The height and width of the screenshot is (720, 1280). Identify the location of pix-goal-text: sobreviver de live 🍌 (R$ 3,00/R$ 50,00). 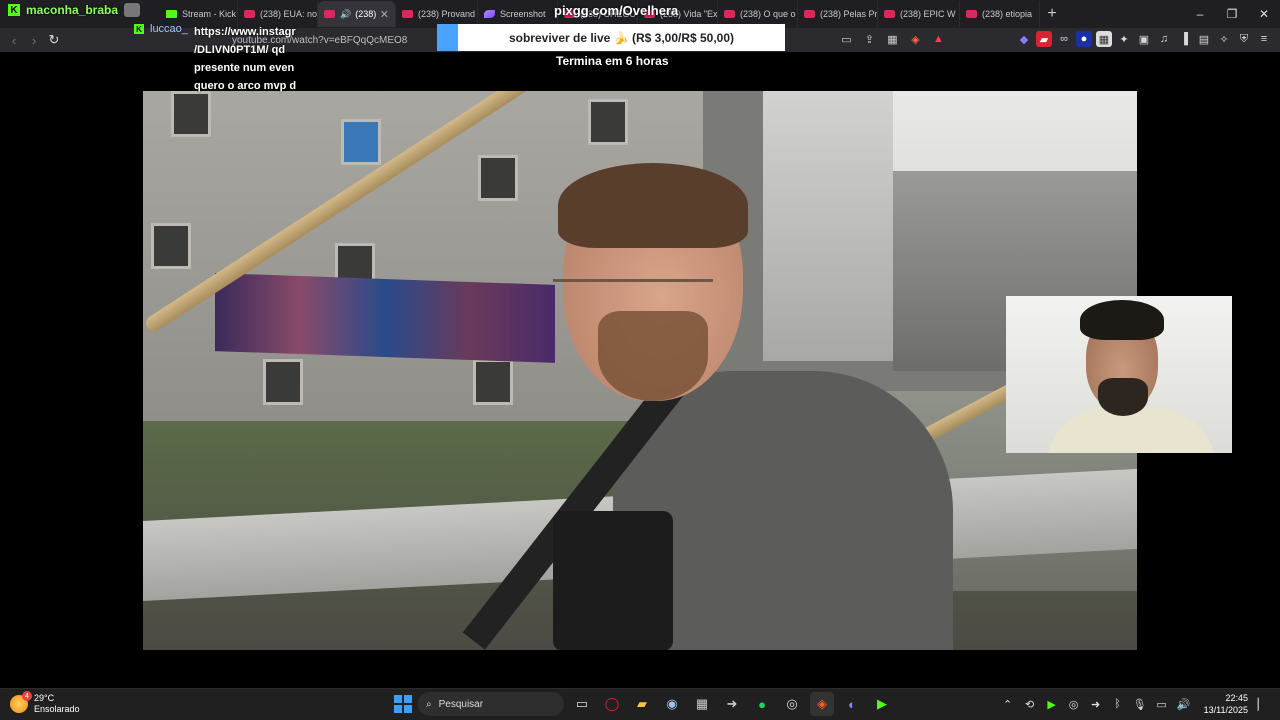
(621, 37).